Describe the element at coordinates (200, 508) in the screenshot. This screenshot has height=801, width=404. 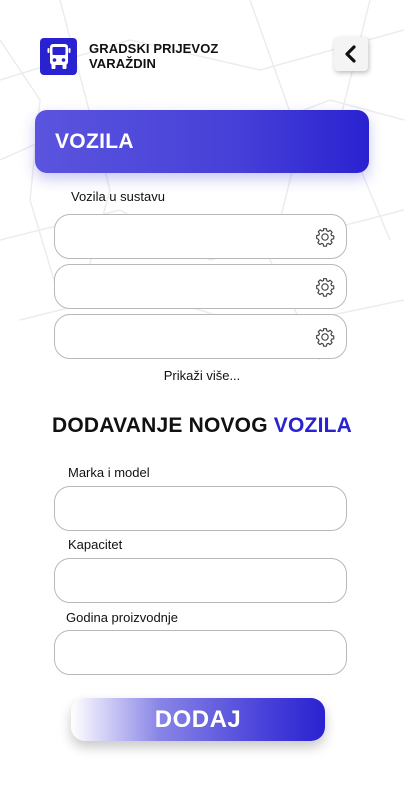
I see `make-model-input` at that location.